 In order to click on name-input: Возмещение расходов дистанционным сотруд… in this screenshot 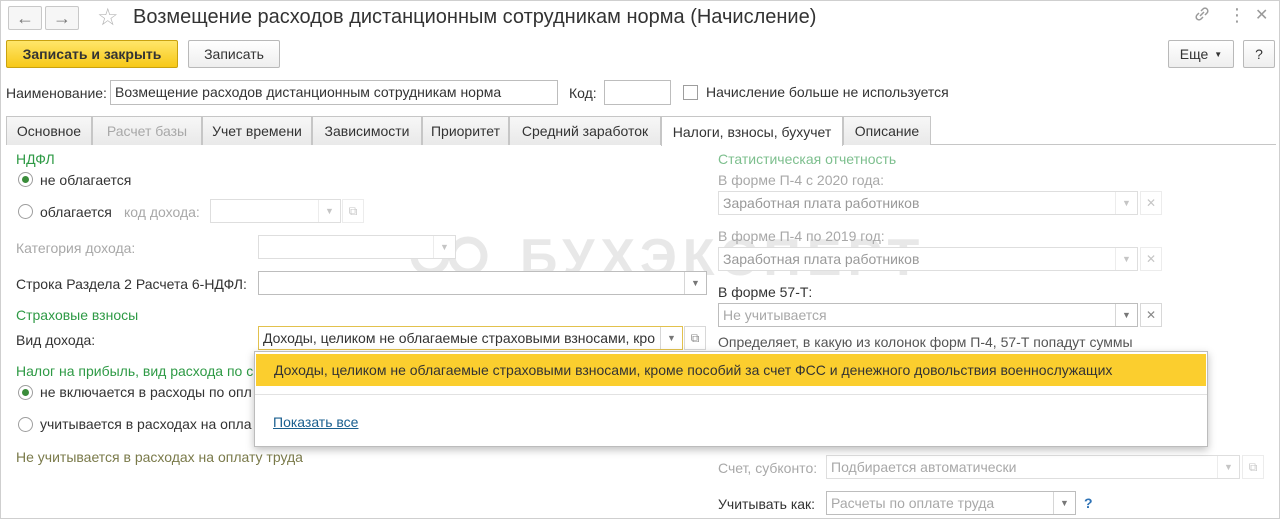, I will do `click(334, 92)`.